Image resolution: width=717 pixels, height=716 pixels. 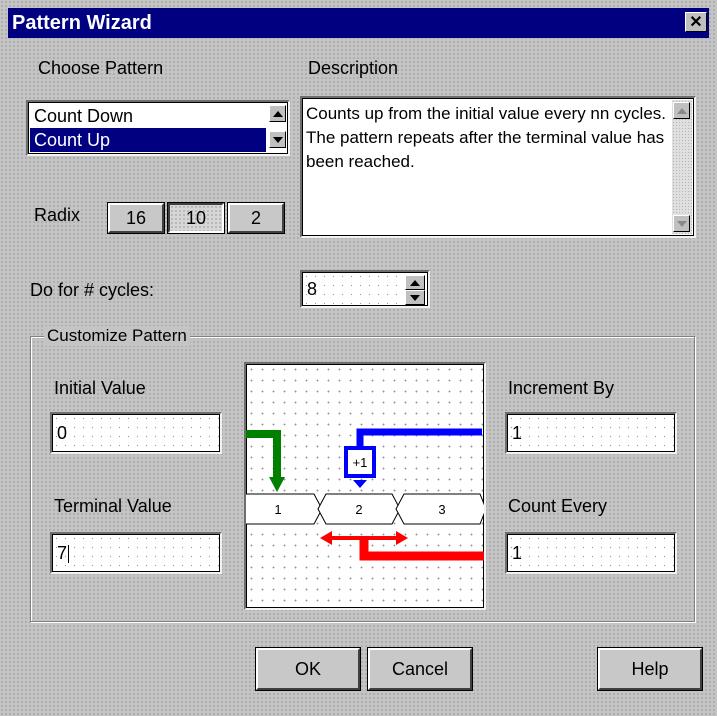 I want to click on green-initial-arrow, so click(x=263, y=454).